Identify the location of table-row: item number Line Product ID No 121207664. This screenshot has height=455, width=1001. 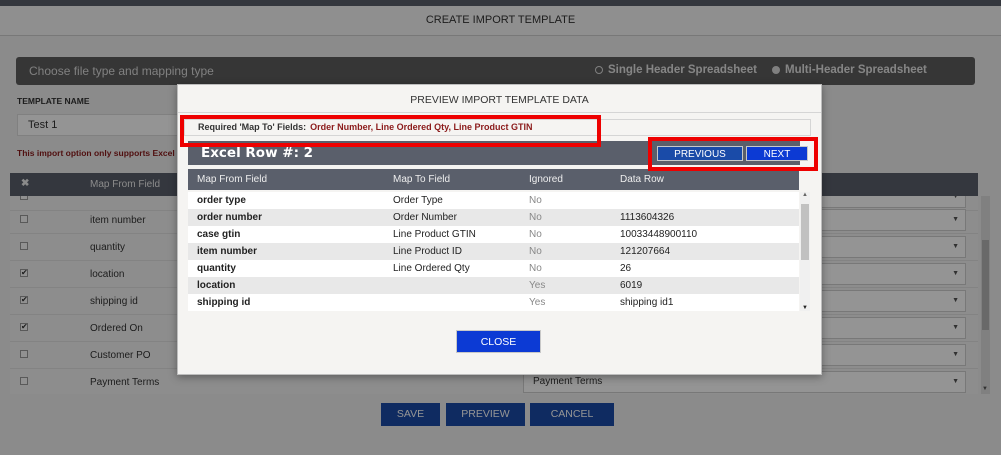
(493, 251).